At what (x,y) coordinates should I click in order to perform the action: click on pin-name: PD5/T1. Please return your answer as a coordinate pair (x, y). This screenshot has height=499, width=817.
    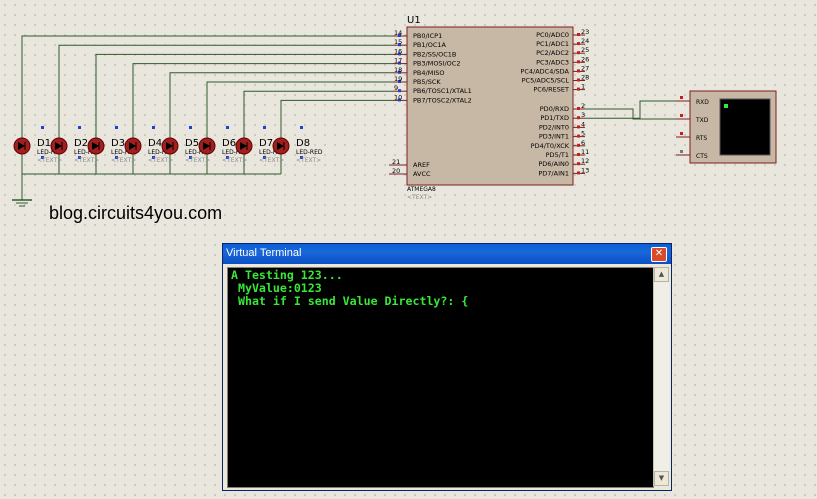
    Looking at the image, I should click on (557, 155).